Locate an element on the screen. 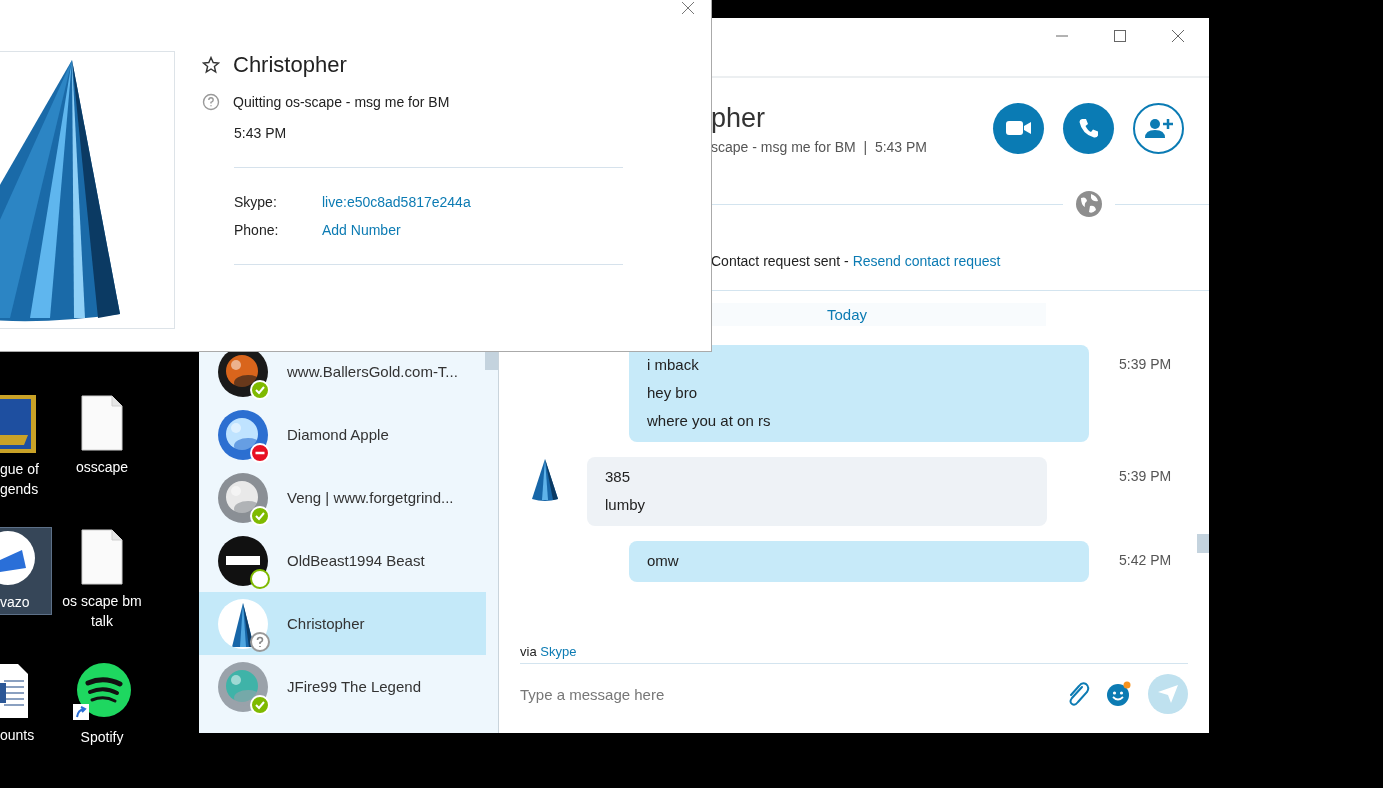  message-text: omw is located at coordinates (663, 561).